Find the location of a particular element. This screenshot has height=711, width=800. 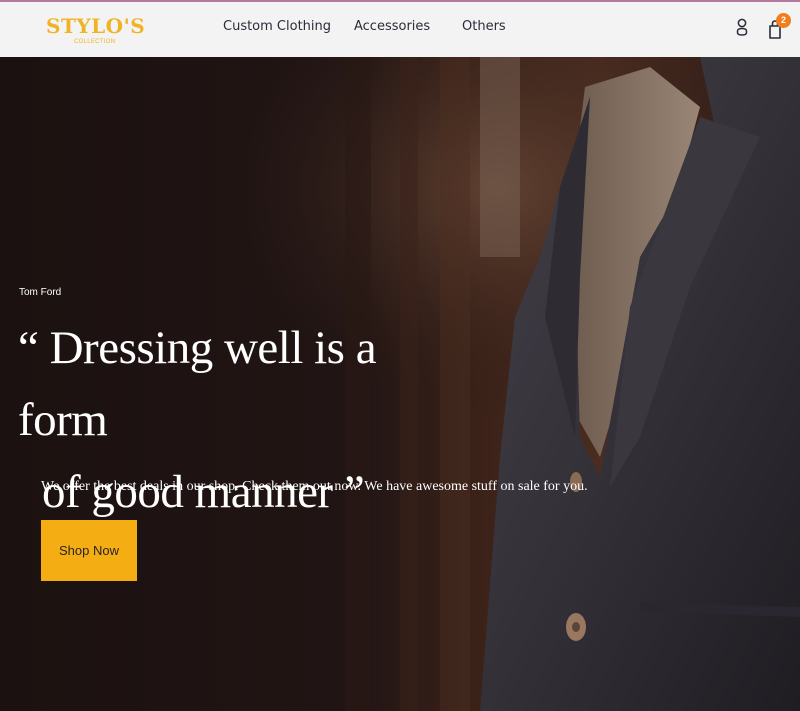

brand-sub: COLLECTION is located at coordinates (95, 42).